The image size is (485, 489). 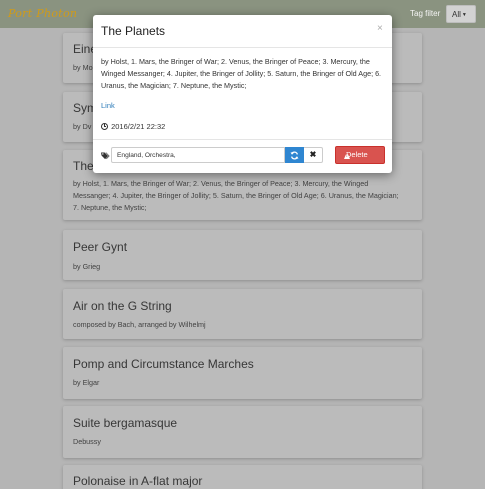 What do you see at coordinates (198, 155) in the screenshot?
I see `tags-input` at bounding box center [198, 155].